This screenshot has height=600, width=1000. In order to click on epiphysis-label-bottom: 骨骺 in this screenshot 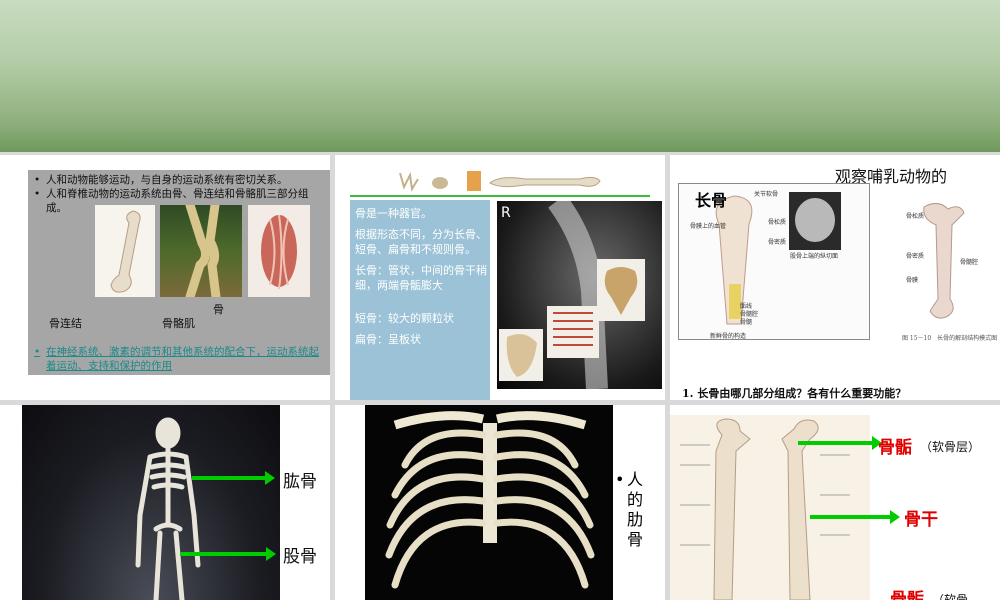, I will do `click(907, 595)`.